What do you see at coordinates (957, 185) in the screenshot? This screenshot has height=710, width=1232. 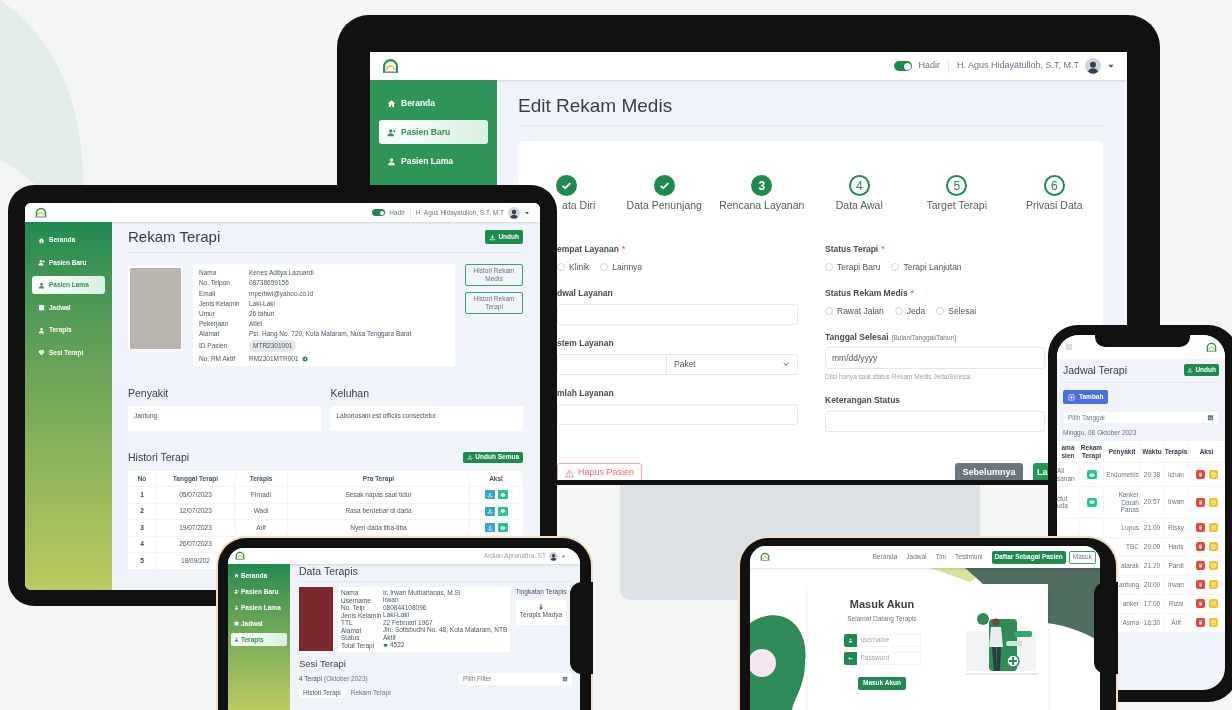 I see `step-number: 5` at bounding box center [957, 185].